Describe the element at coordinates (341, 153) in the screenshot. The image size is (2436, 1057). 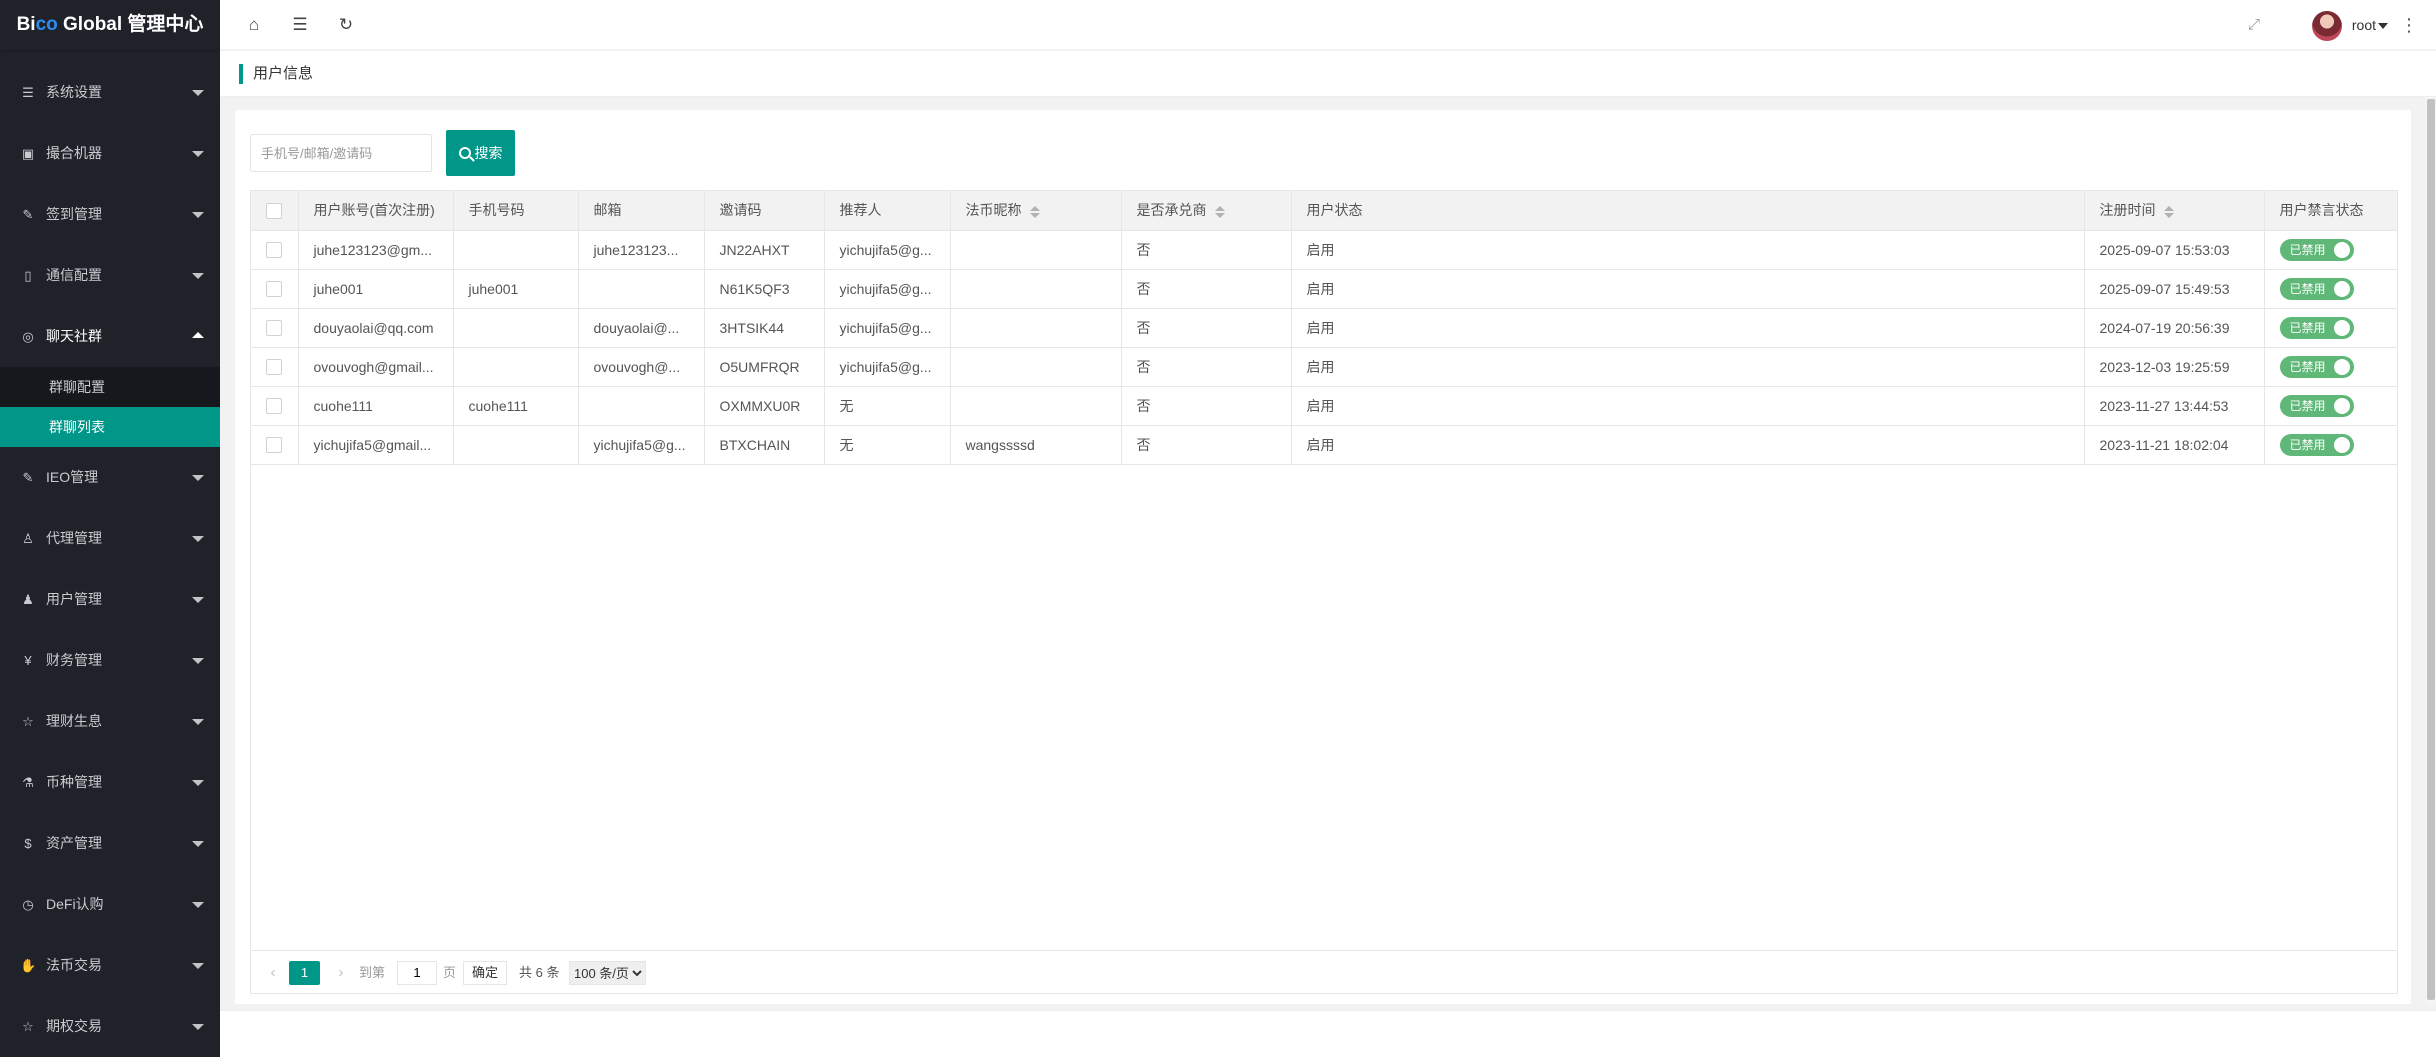
I see `search-input` at that location.